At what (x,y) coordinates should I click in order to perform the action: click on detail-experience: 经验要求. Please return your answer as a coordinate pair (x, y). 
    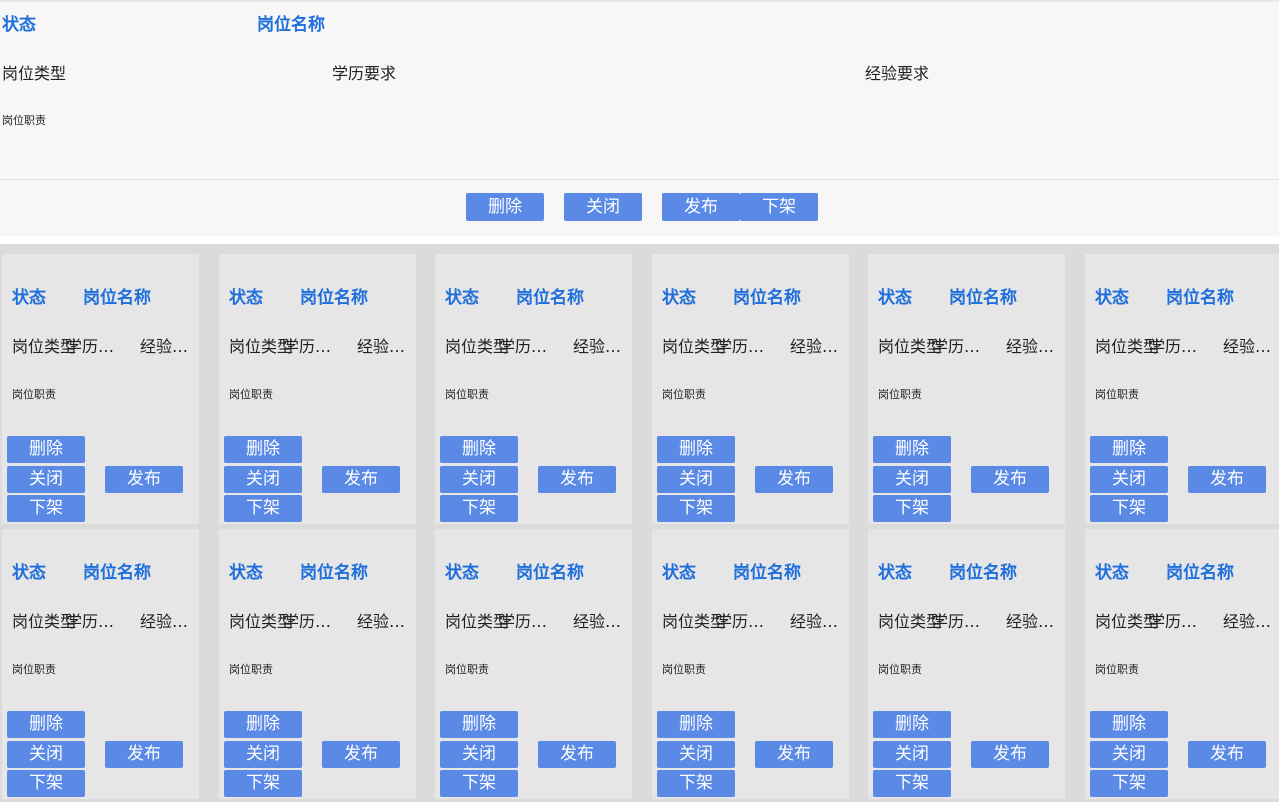
    Looking at the image, I should click on (897, 73).